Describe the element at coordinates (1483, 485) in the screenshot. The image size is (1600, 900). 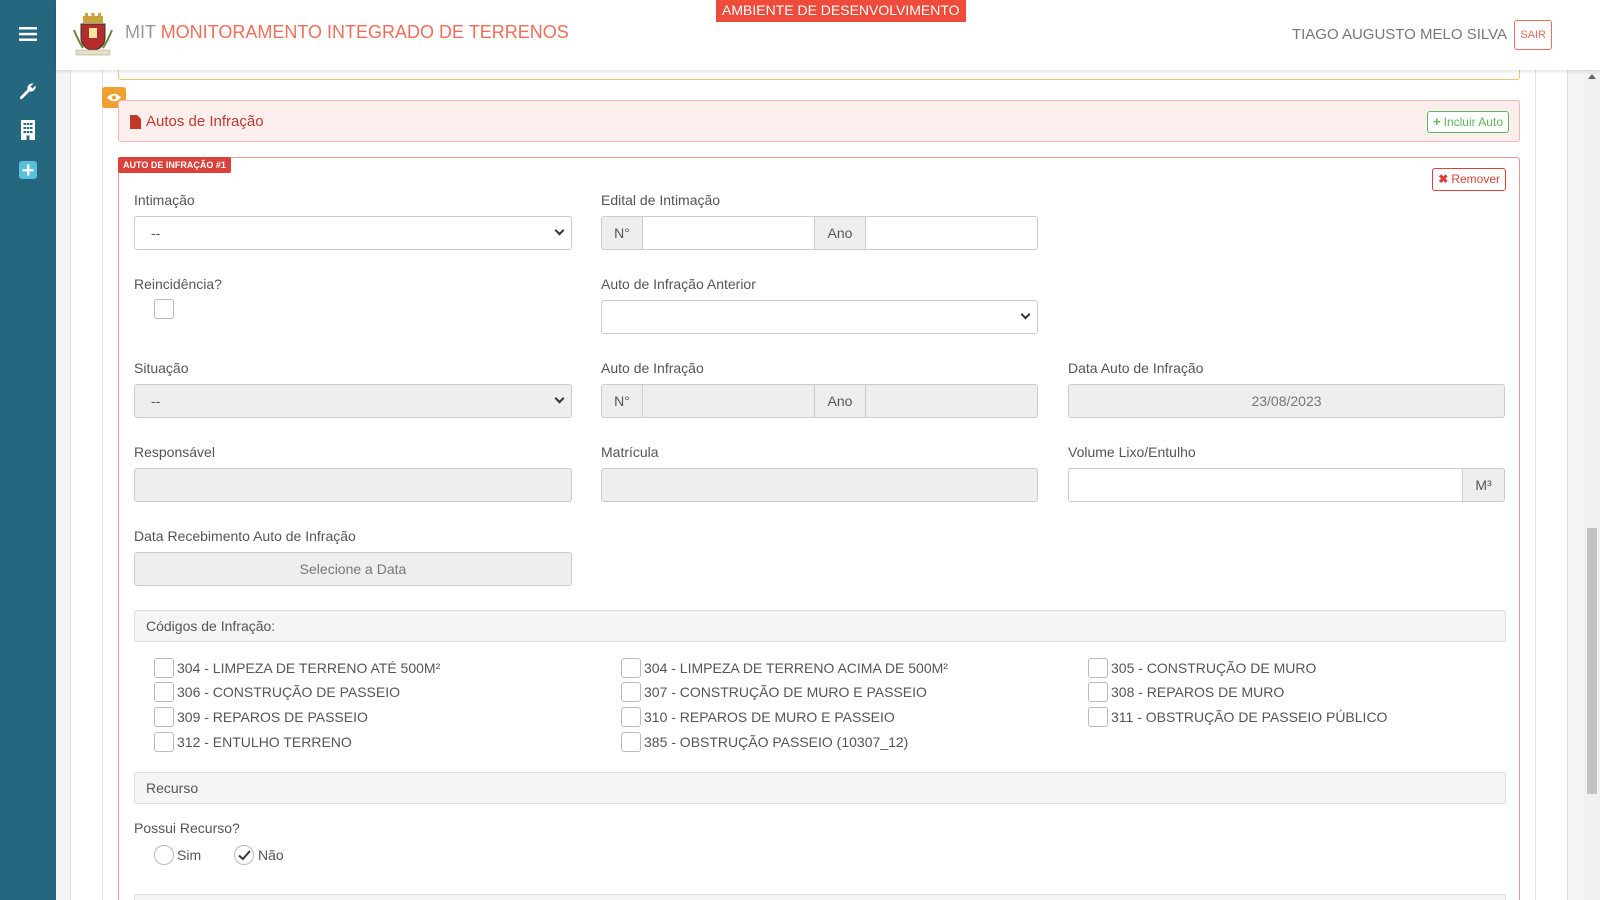
I see `volume-unit-addon: M³` at that location.